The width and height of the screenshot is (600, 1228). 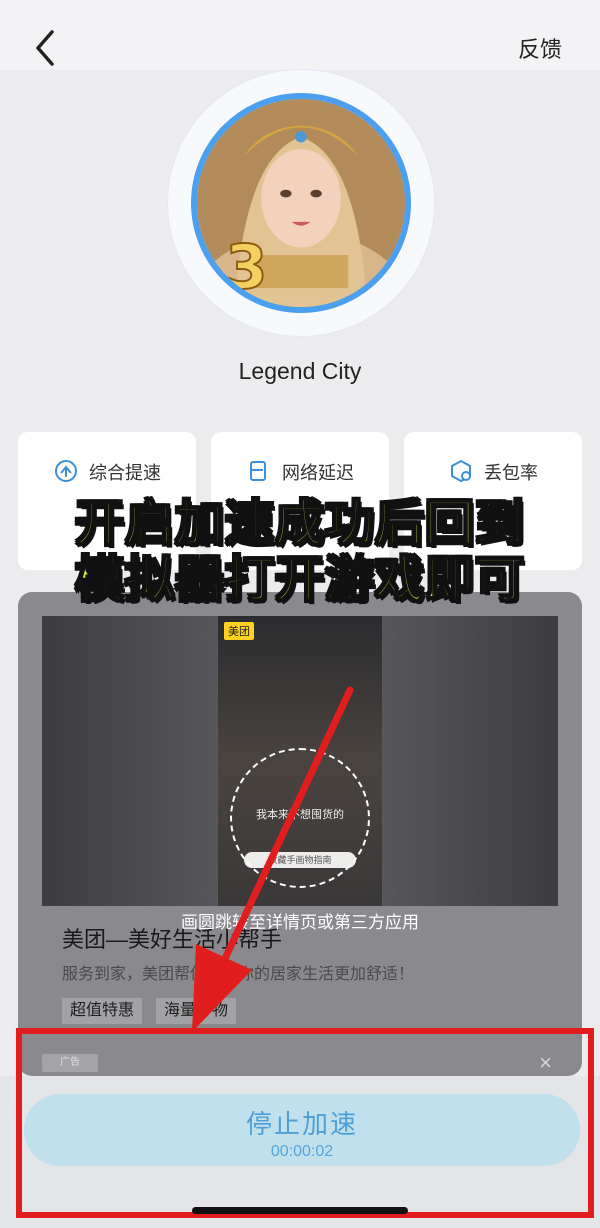 What do you see at coordinates (540, 48) in the screenshot?
I see `feedback-button: 反馈` at bounding box center [540, 48].